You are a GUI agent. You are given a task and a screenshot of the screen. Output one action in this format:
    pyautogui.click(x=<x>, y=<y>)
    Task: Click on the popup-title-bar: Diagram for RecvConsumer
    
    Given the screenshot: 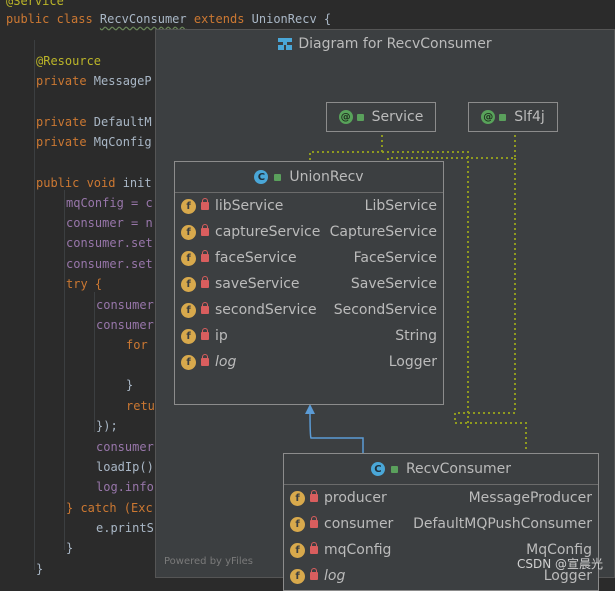 What is the action you would take?
    pyautogui.click(x=385, y=44)
    